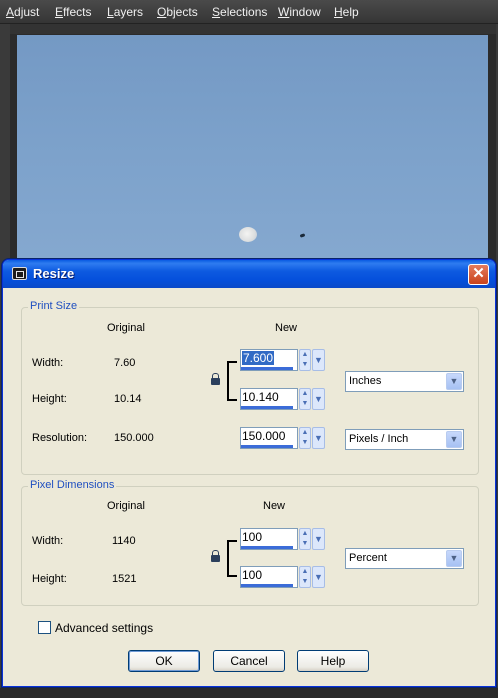 This screenshot has width=498, height=698. Describe the element at coordinates (232, 558) in the screenshot. I see `pixel-link-bracket` at that location.